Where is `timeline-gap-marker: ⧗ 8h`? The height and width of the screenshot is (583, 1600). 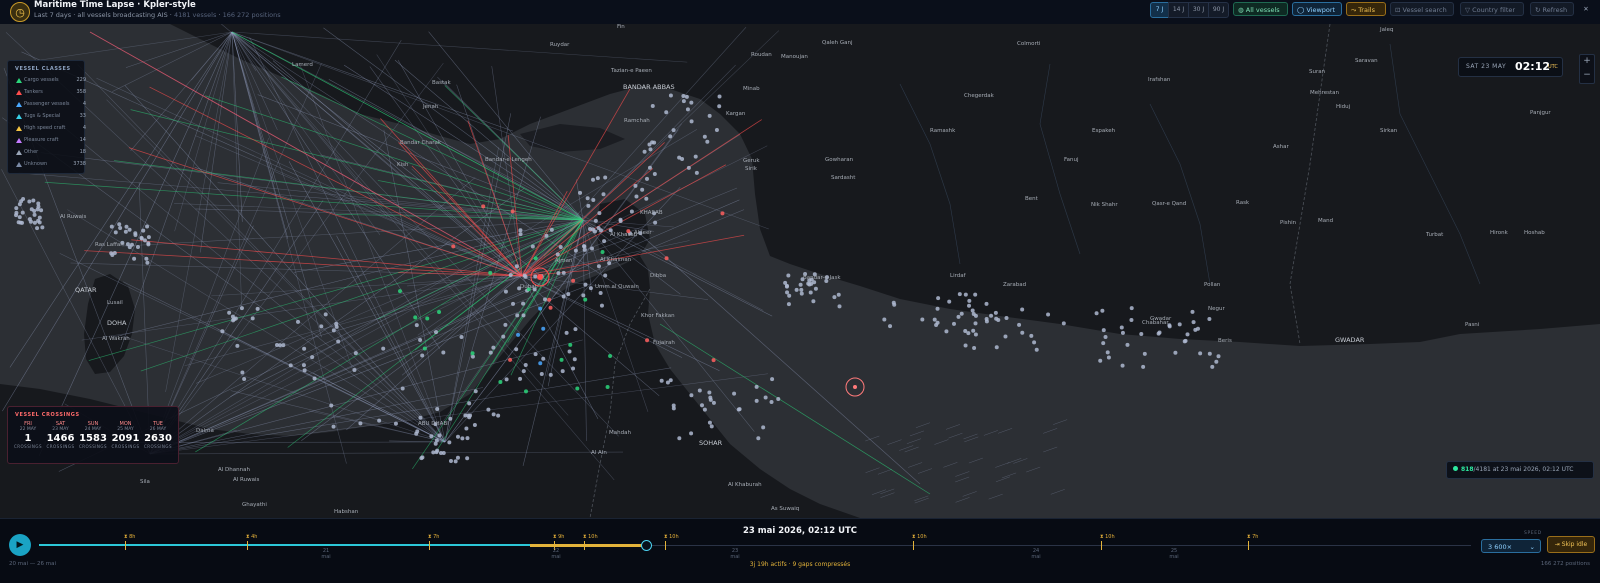
timeline-gap-marker: ⧗ 8h is located at coordinates (129, 542).